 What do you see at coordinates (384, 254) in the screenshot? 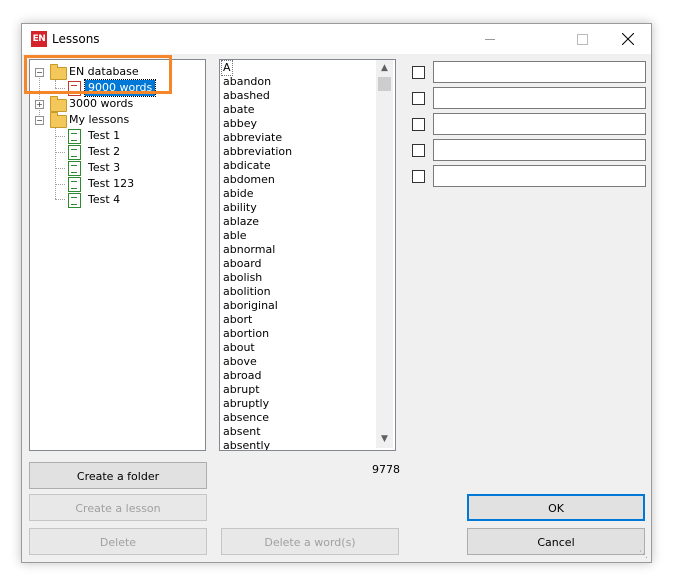
I see `word-list-scrollbar: ▲ ▼` at bounding box center [384, 254].